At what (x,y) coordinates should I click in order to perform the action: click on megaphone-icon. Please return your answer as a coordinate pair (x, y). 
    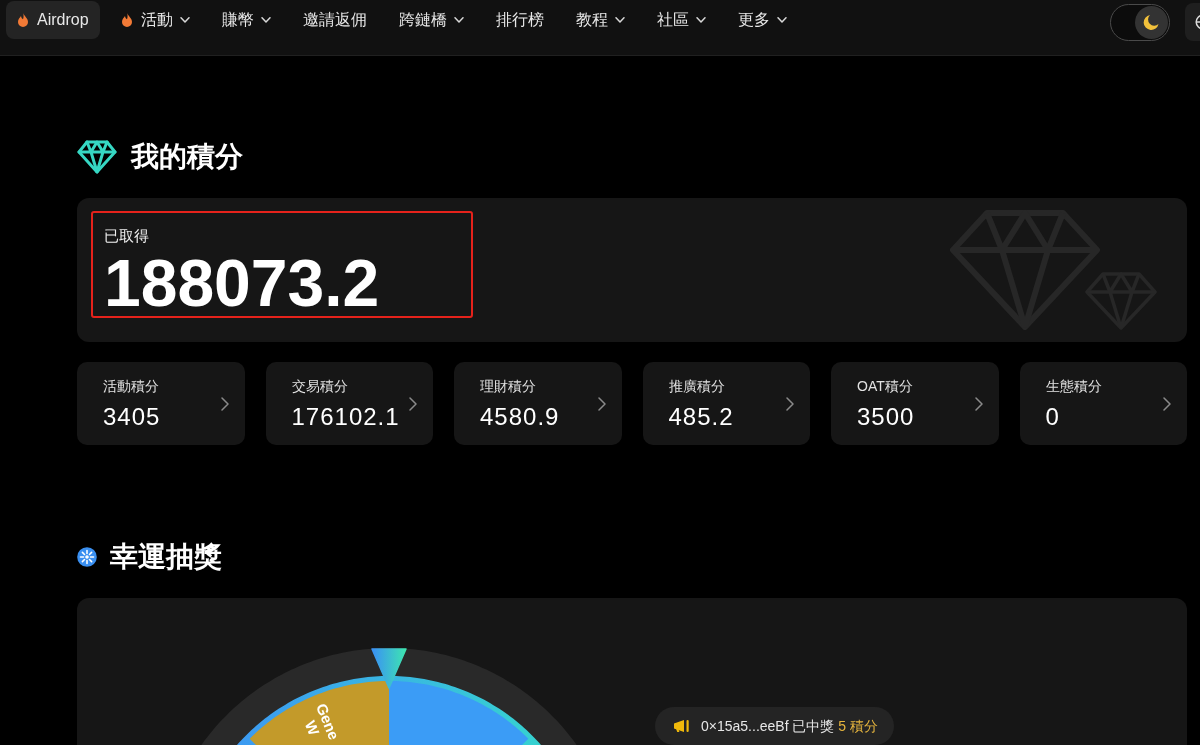
    Looking at the image, I should click on (682, 726).